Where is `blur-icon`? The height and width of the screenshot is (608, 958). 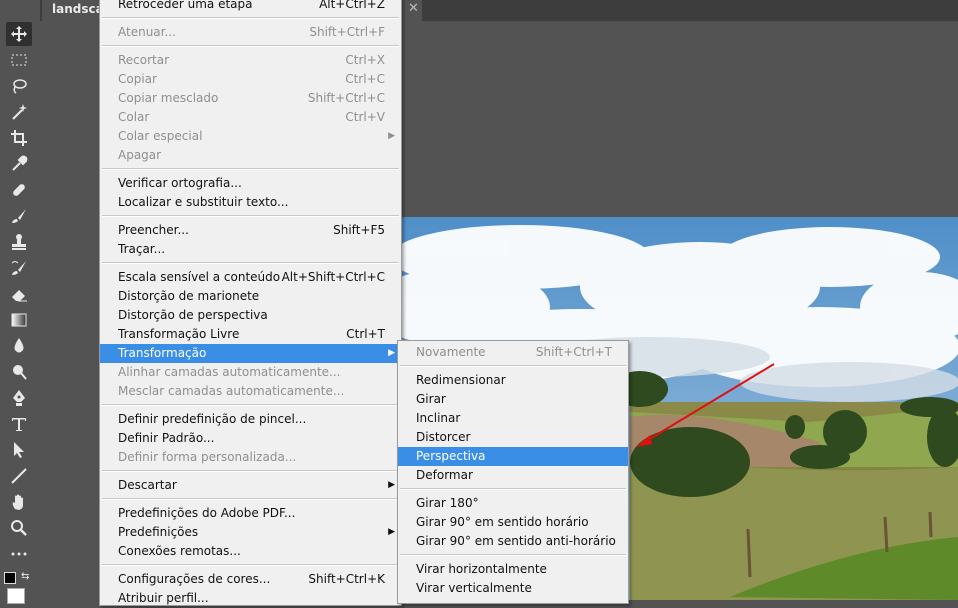
blur-icon is located at coordinates (19, 346).